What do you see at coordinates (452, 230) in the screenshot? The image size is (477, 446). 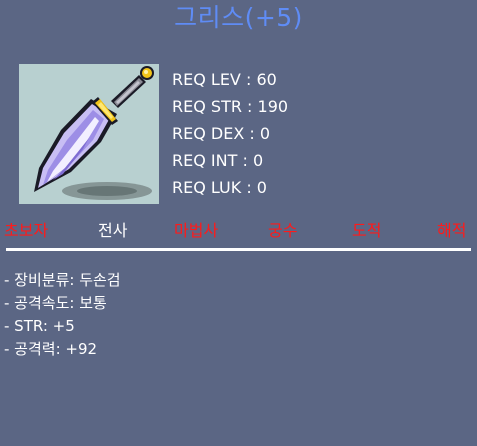 I see `job-pirate: 해적` at bounding box center [452, 230].